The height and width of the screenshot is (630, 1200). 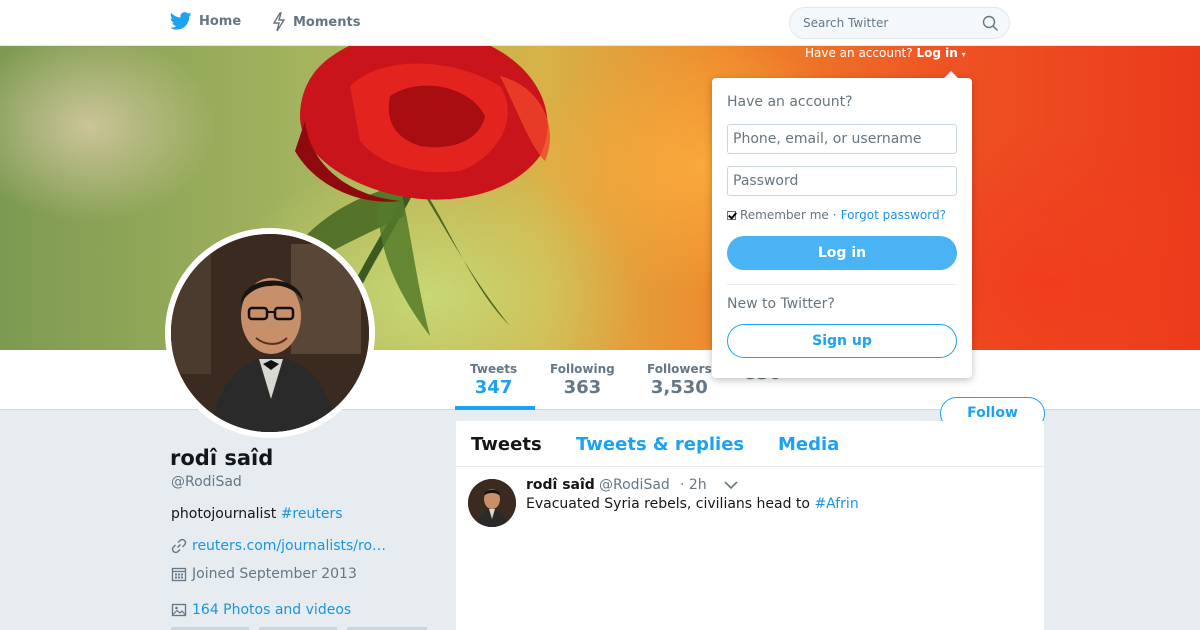 What do you see at coordinates (899, 23) in the screenshot?
I see `search-input: Search Twitter` at bounding box center [899, 23].